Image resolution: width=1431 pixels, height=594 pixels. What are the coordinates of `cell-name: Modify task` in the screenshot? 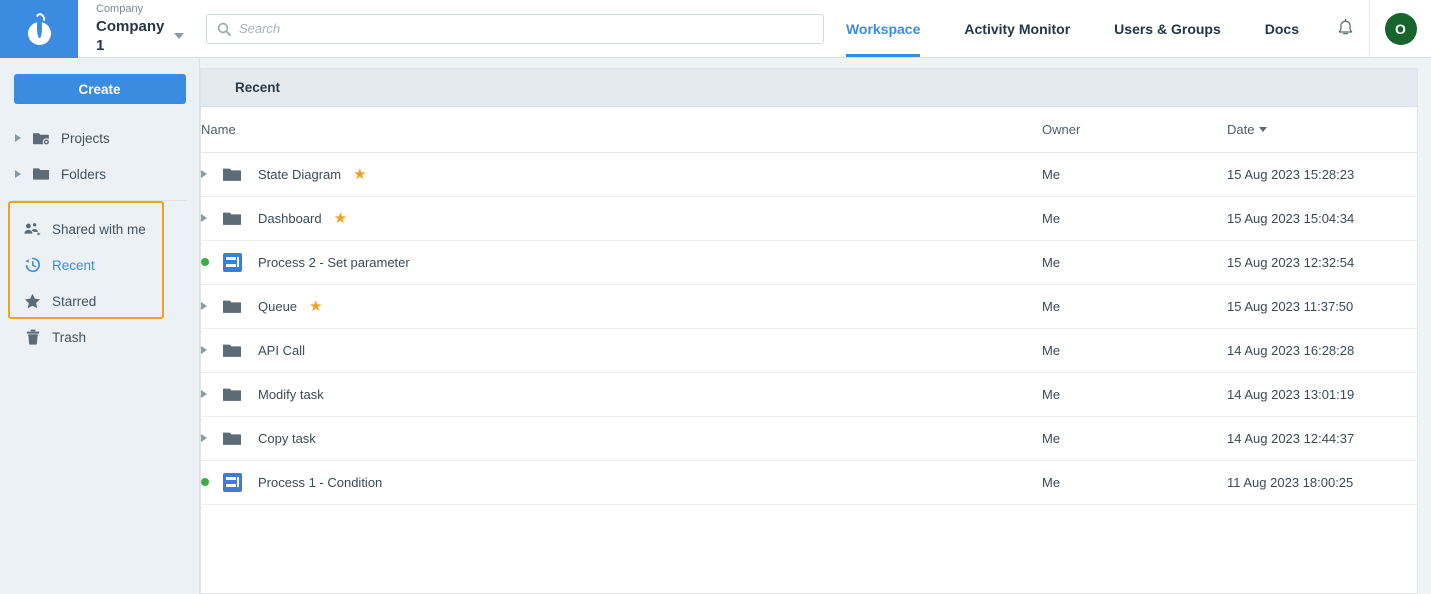 It's located at (621, 394).